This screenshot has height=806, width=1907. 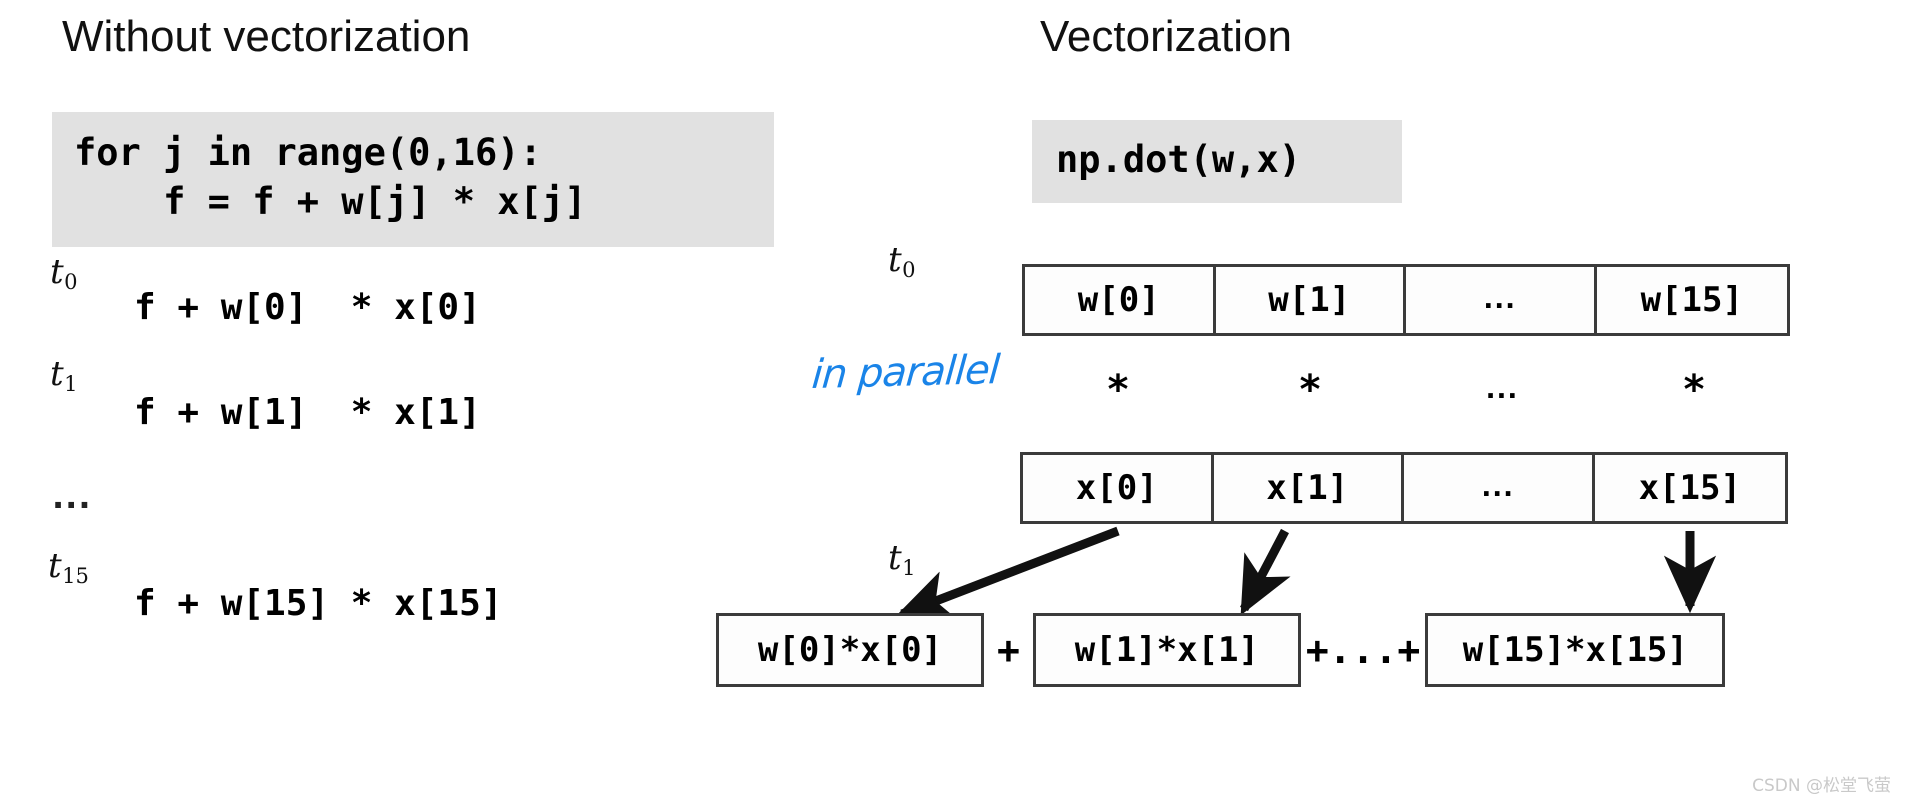 I want to click on product-box-15: w[15]*x[15], so click(x=1575, y=650).